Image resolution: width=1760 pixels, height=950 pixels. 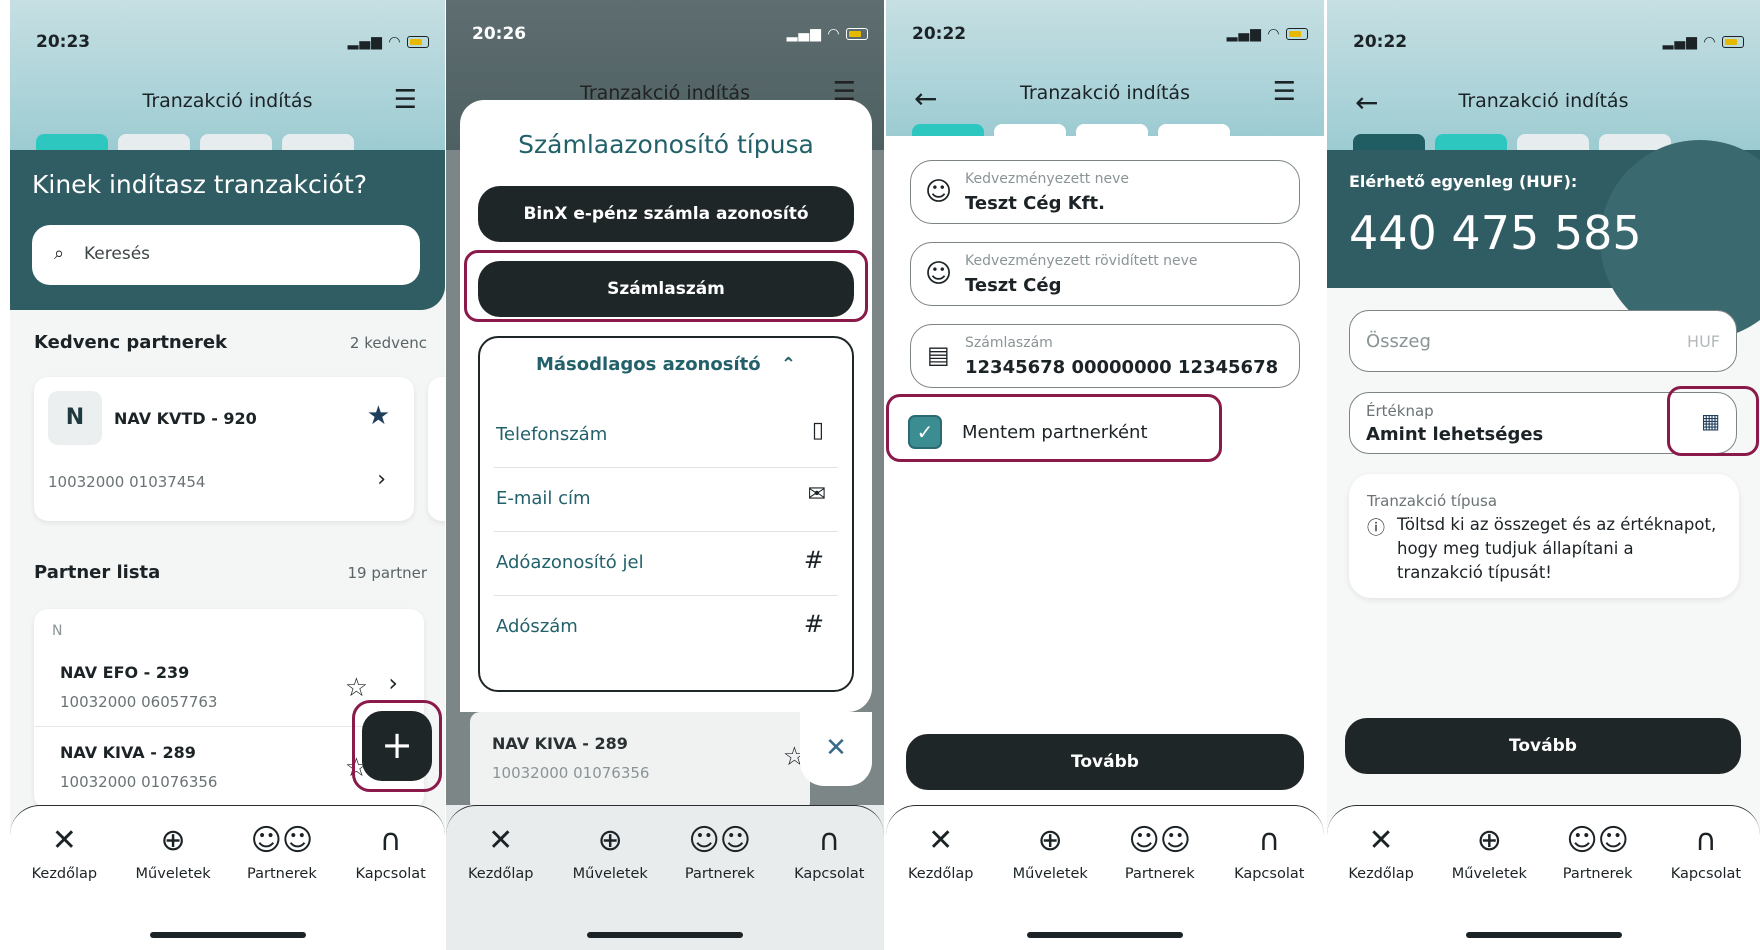 What do you see at coordinates (378, 416) in the screenshot?
I see `star-filled-icon: ★` at bounding box center [378, 416].